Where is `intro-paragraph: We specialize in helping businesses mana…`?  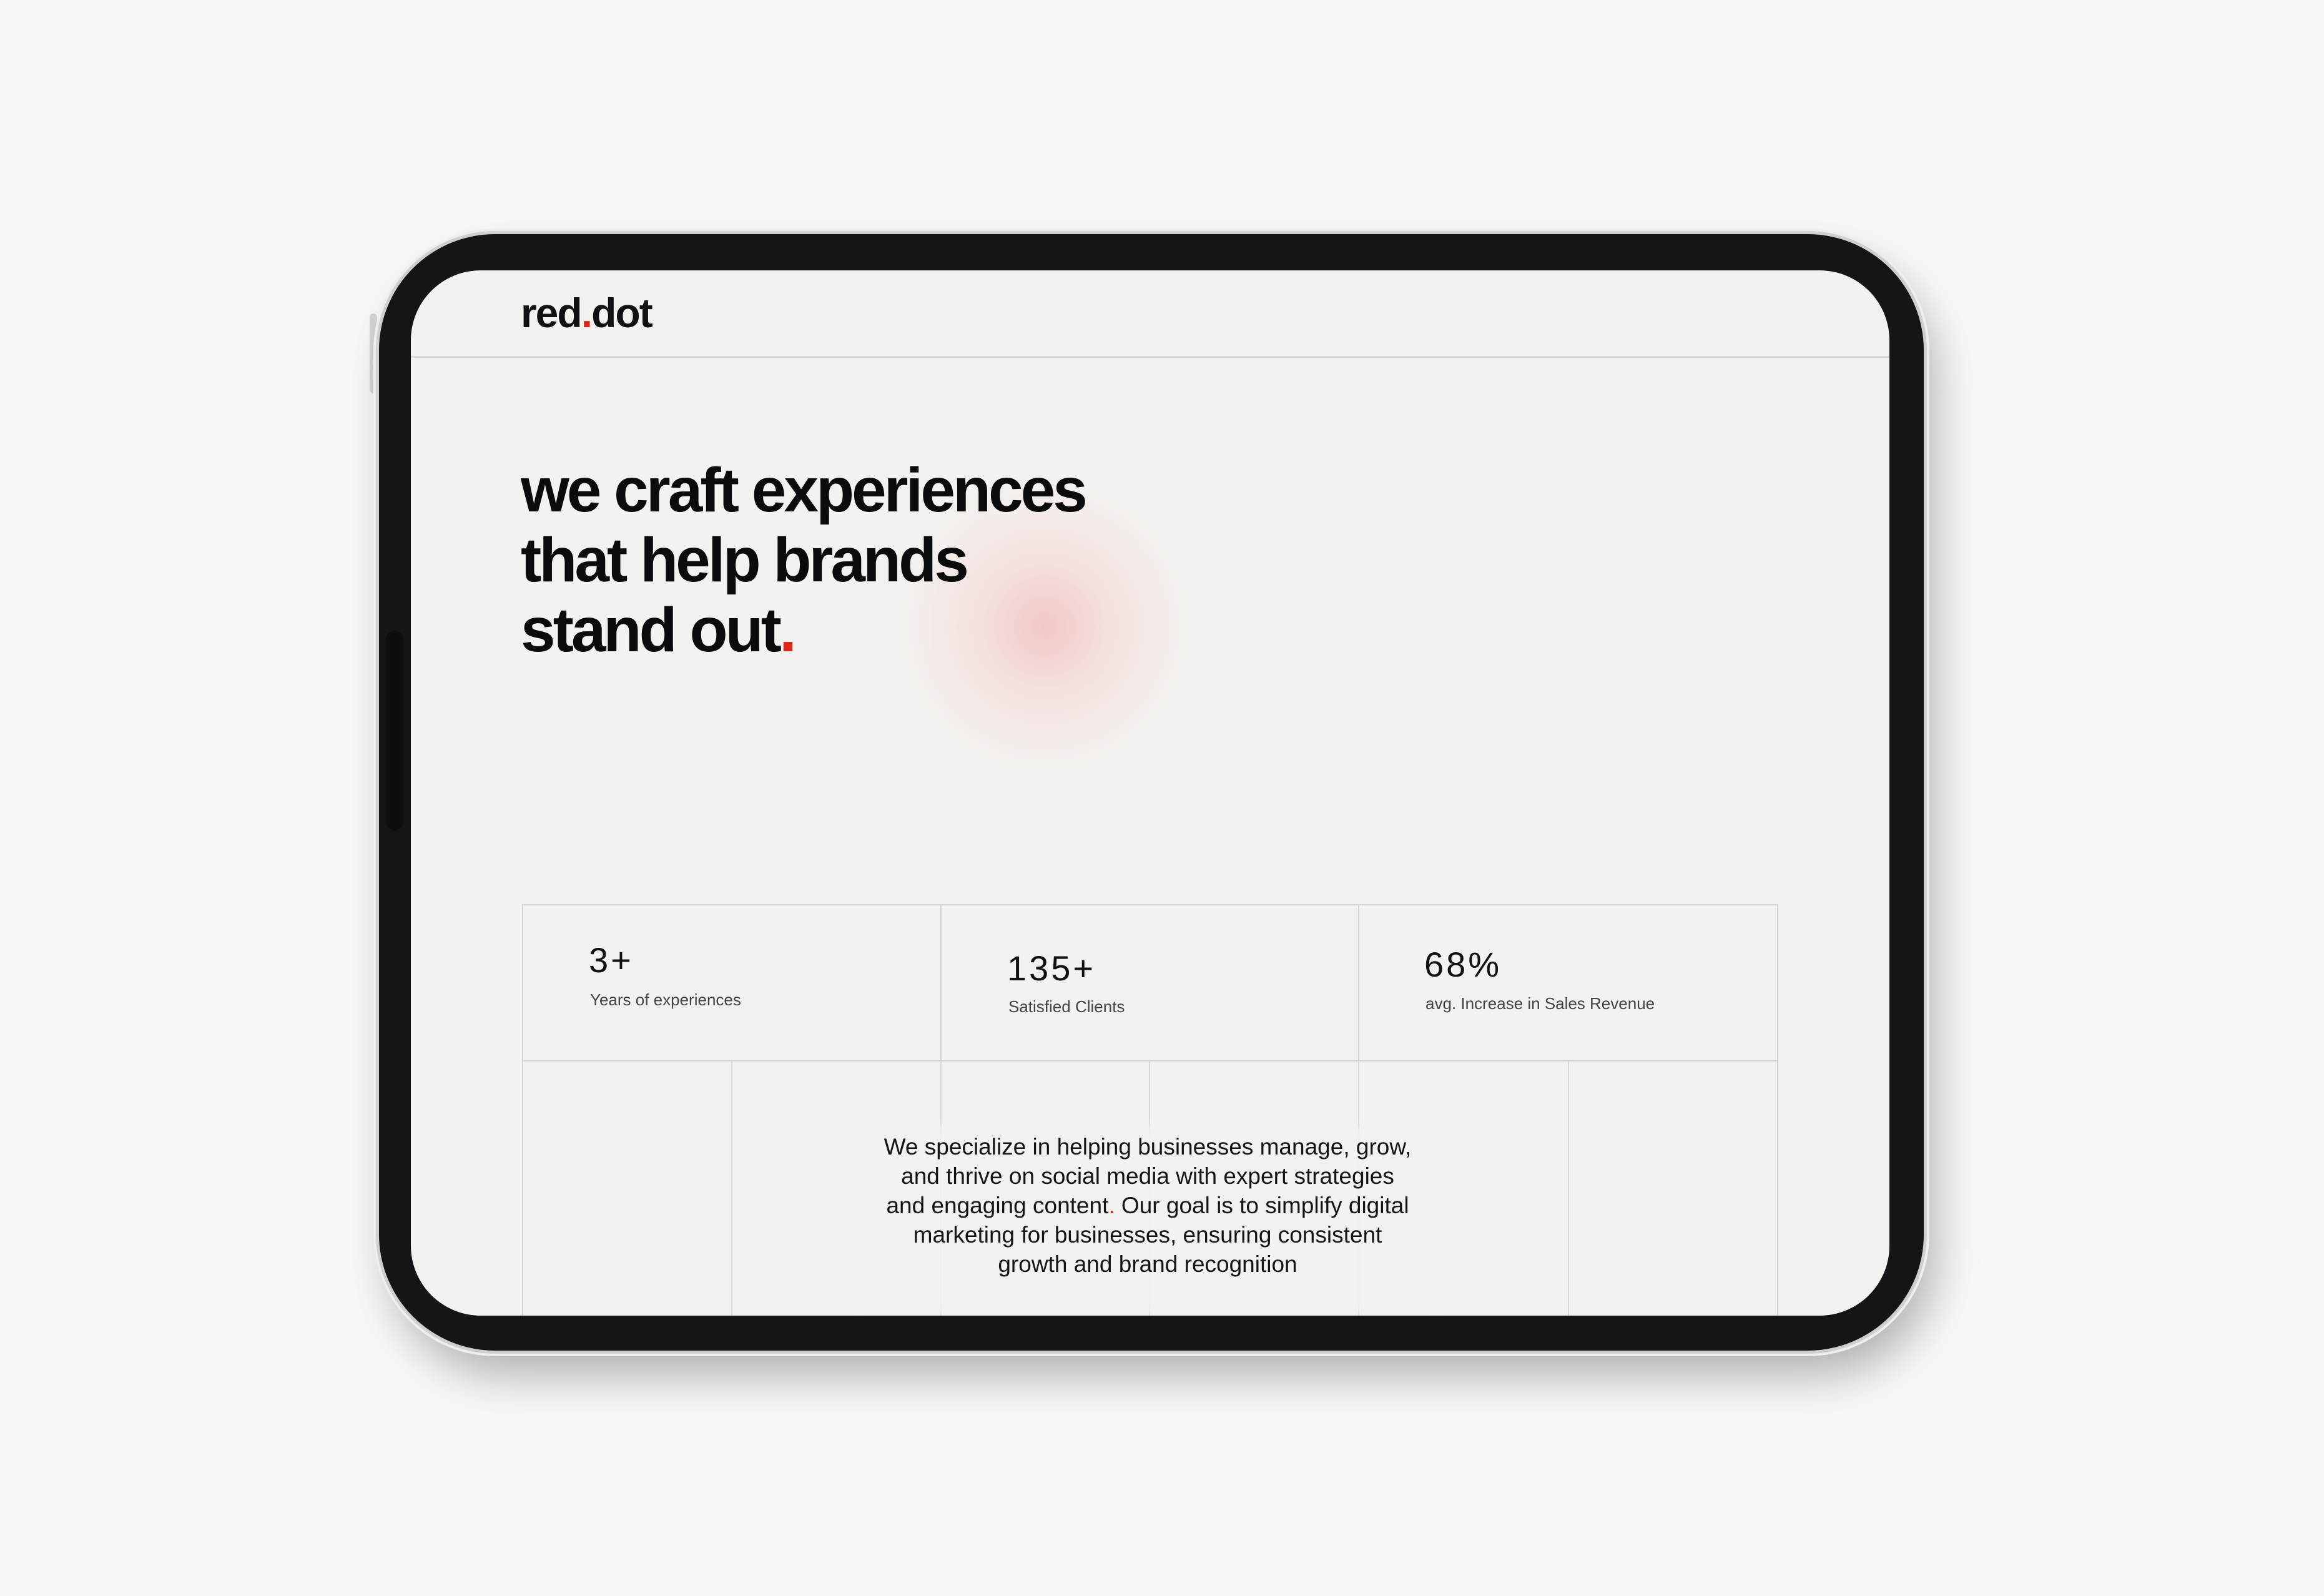 intro-paragraph: We specialize in helping businesses mana… is located at coordinates (1147, 1205).